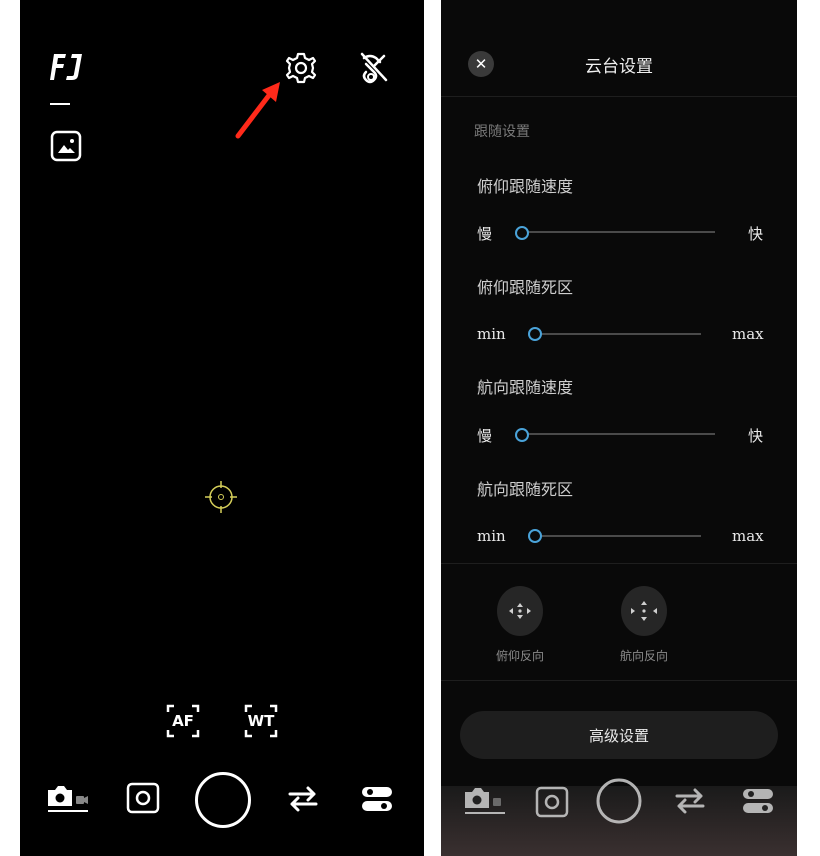  I want to click on tilt-reverse-icon, so click(520, 611).